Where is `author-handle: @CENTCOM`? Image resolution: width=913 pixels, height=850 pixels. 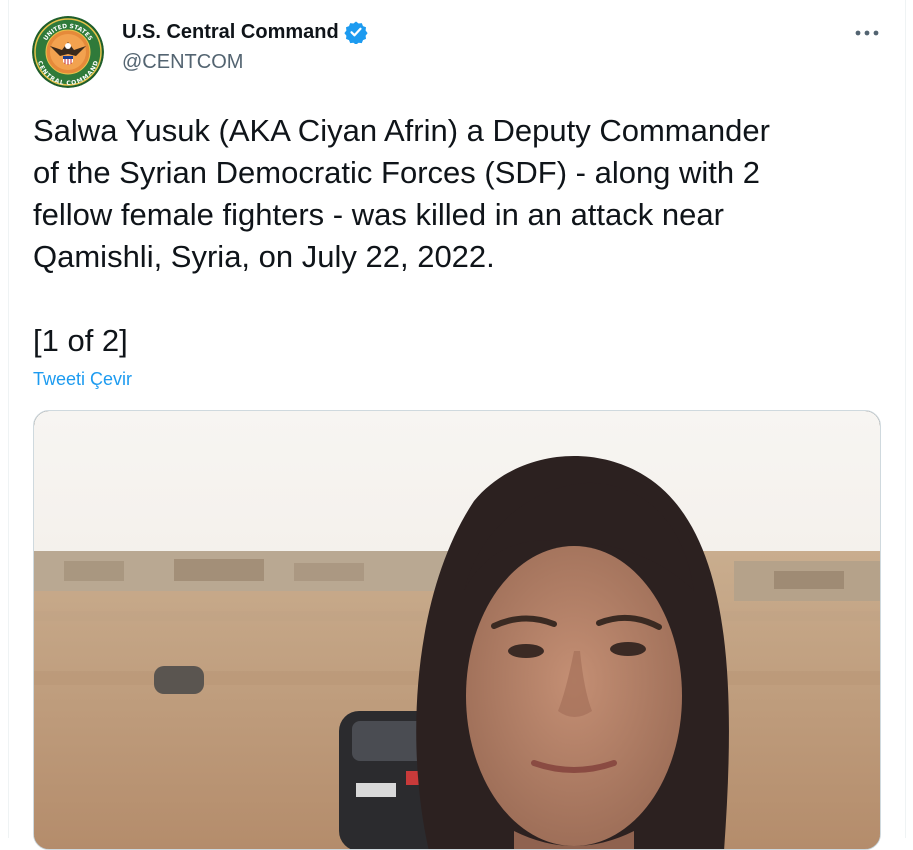
author-handle: @CENTCOM is located at coordinates (182, 62).